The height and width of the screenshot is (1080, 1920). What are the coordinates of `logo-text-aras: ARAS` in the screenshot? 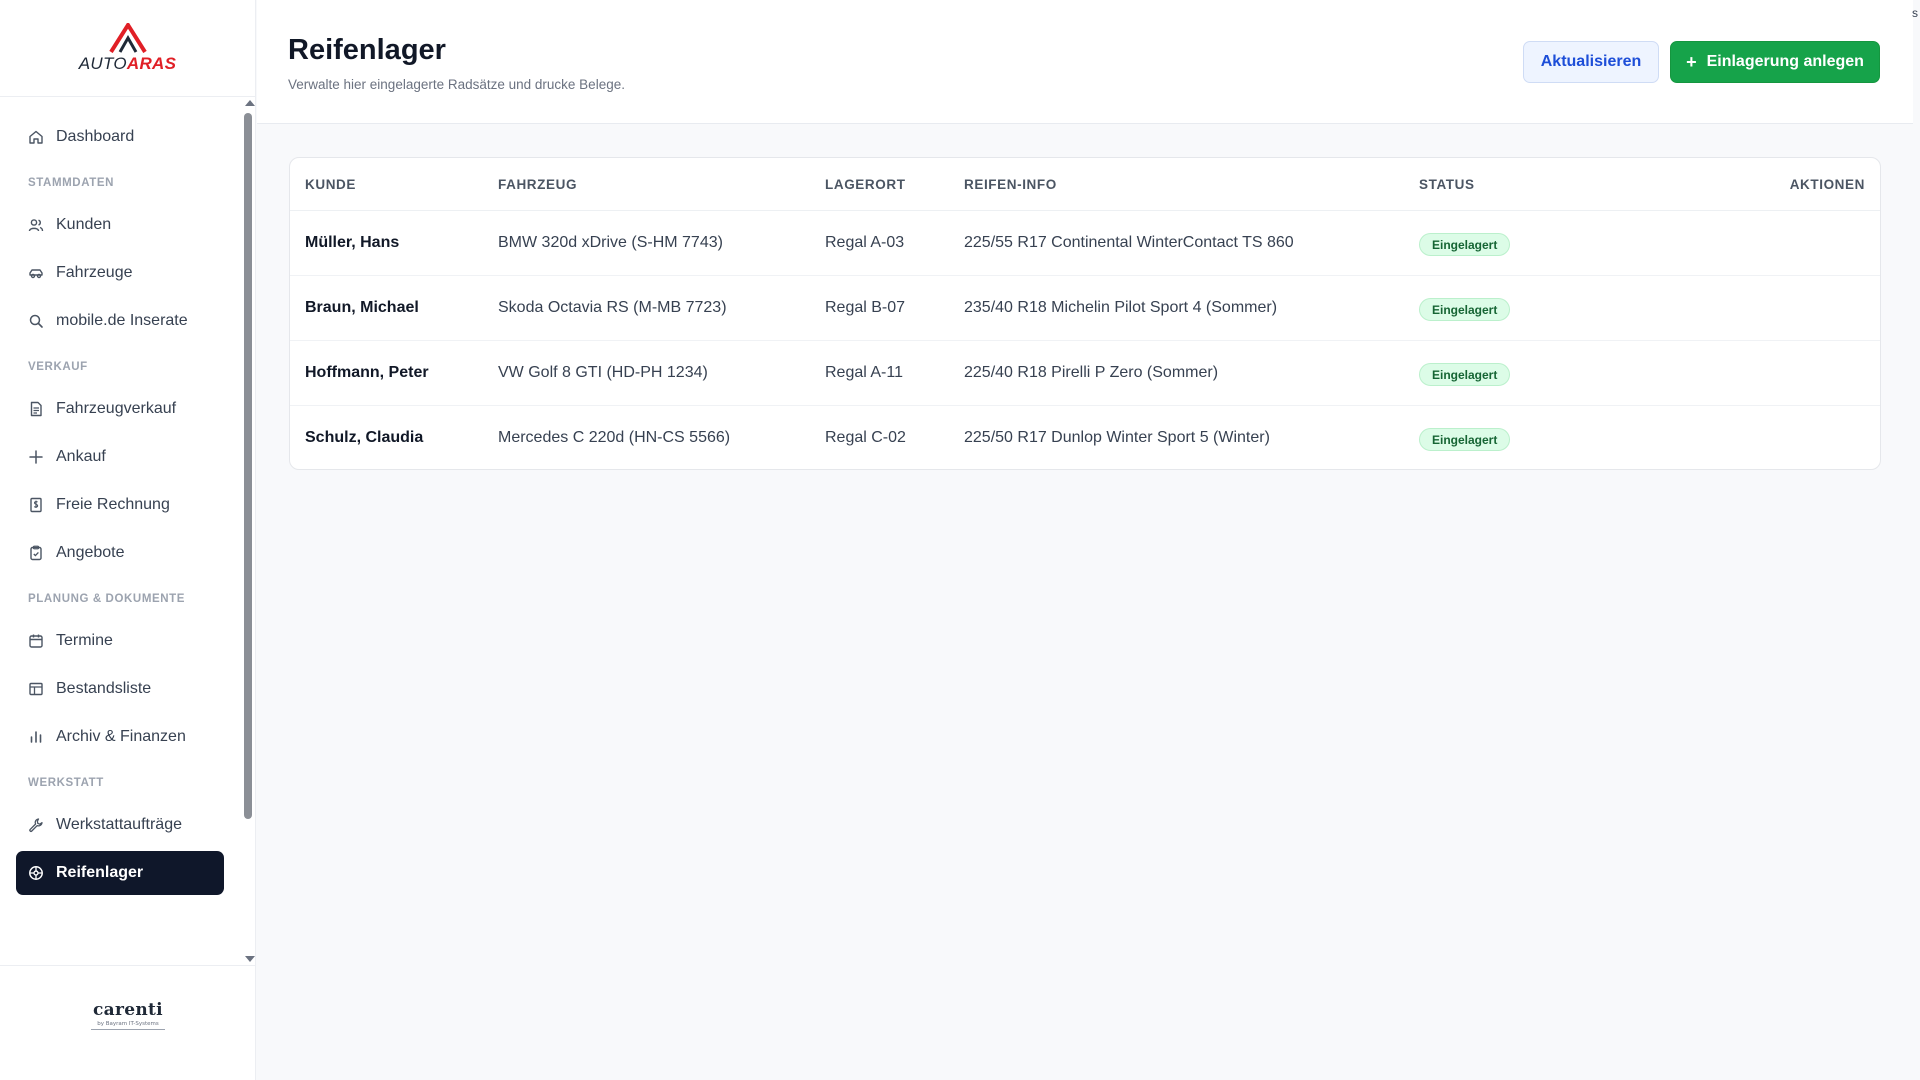 It's located at (151, 63).